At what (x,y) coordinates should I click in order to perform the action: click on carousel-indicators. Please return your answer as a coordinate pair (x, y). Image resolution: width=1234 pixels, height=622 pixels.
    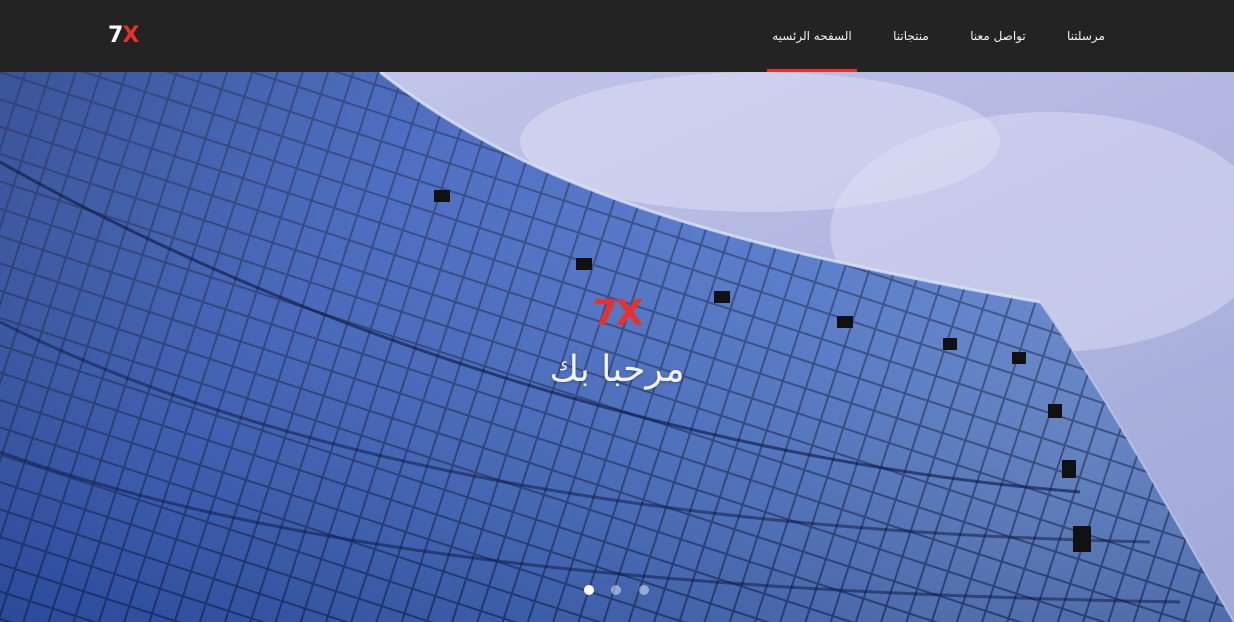
    Looking at the image, I should click on (619, 591).